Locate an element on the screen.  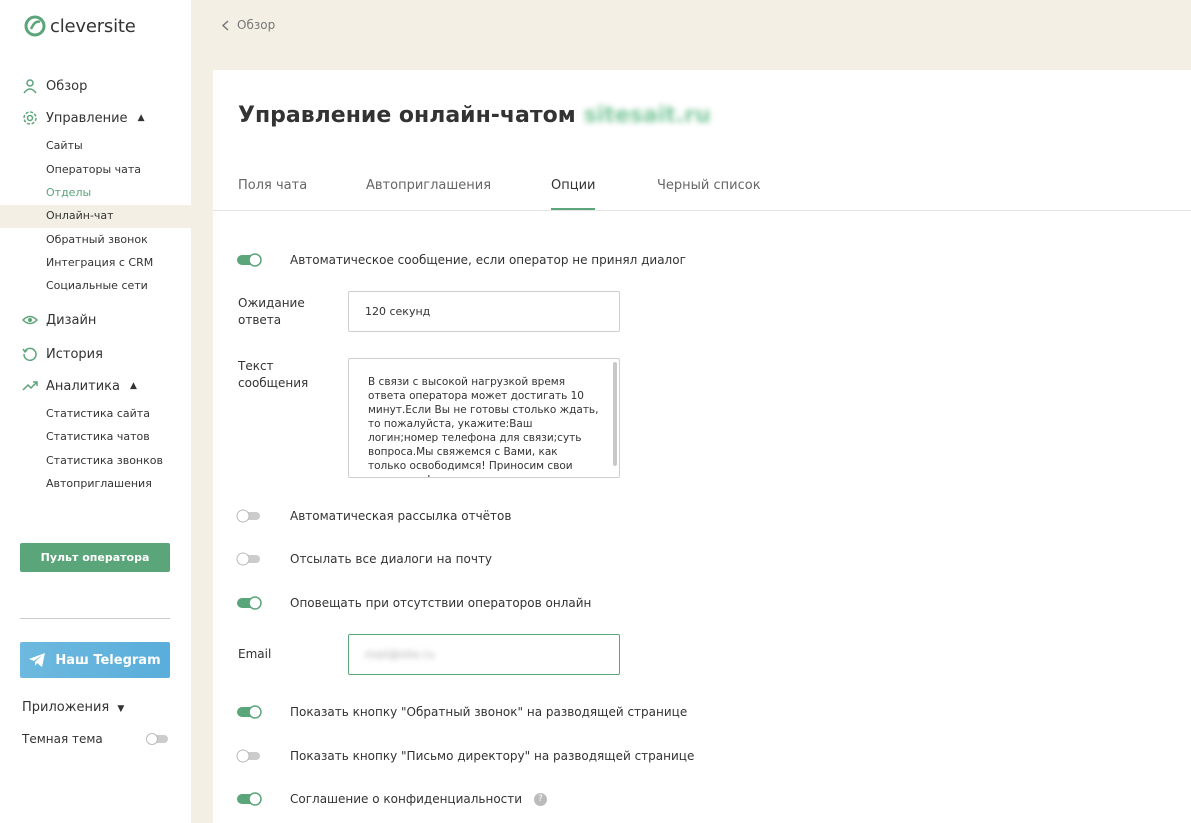
logo-text: cleversite is located at coordinates (93, 26).